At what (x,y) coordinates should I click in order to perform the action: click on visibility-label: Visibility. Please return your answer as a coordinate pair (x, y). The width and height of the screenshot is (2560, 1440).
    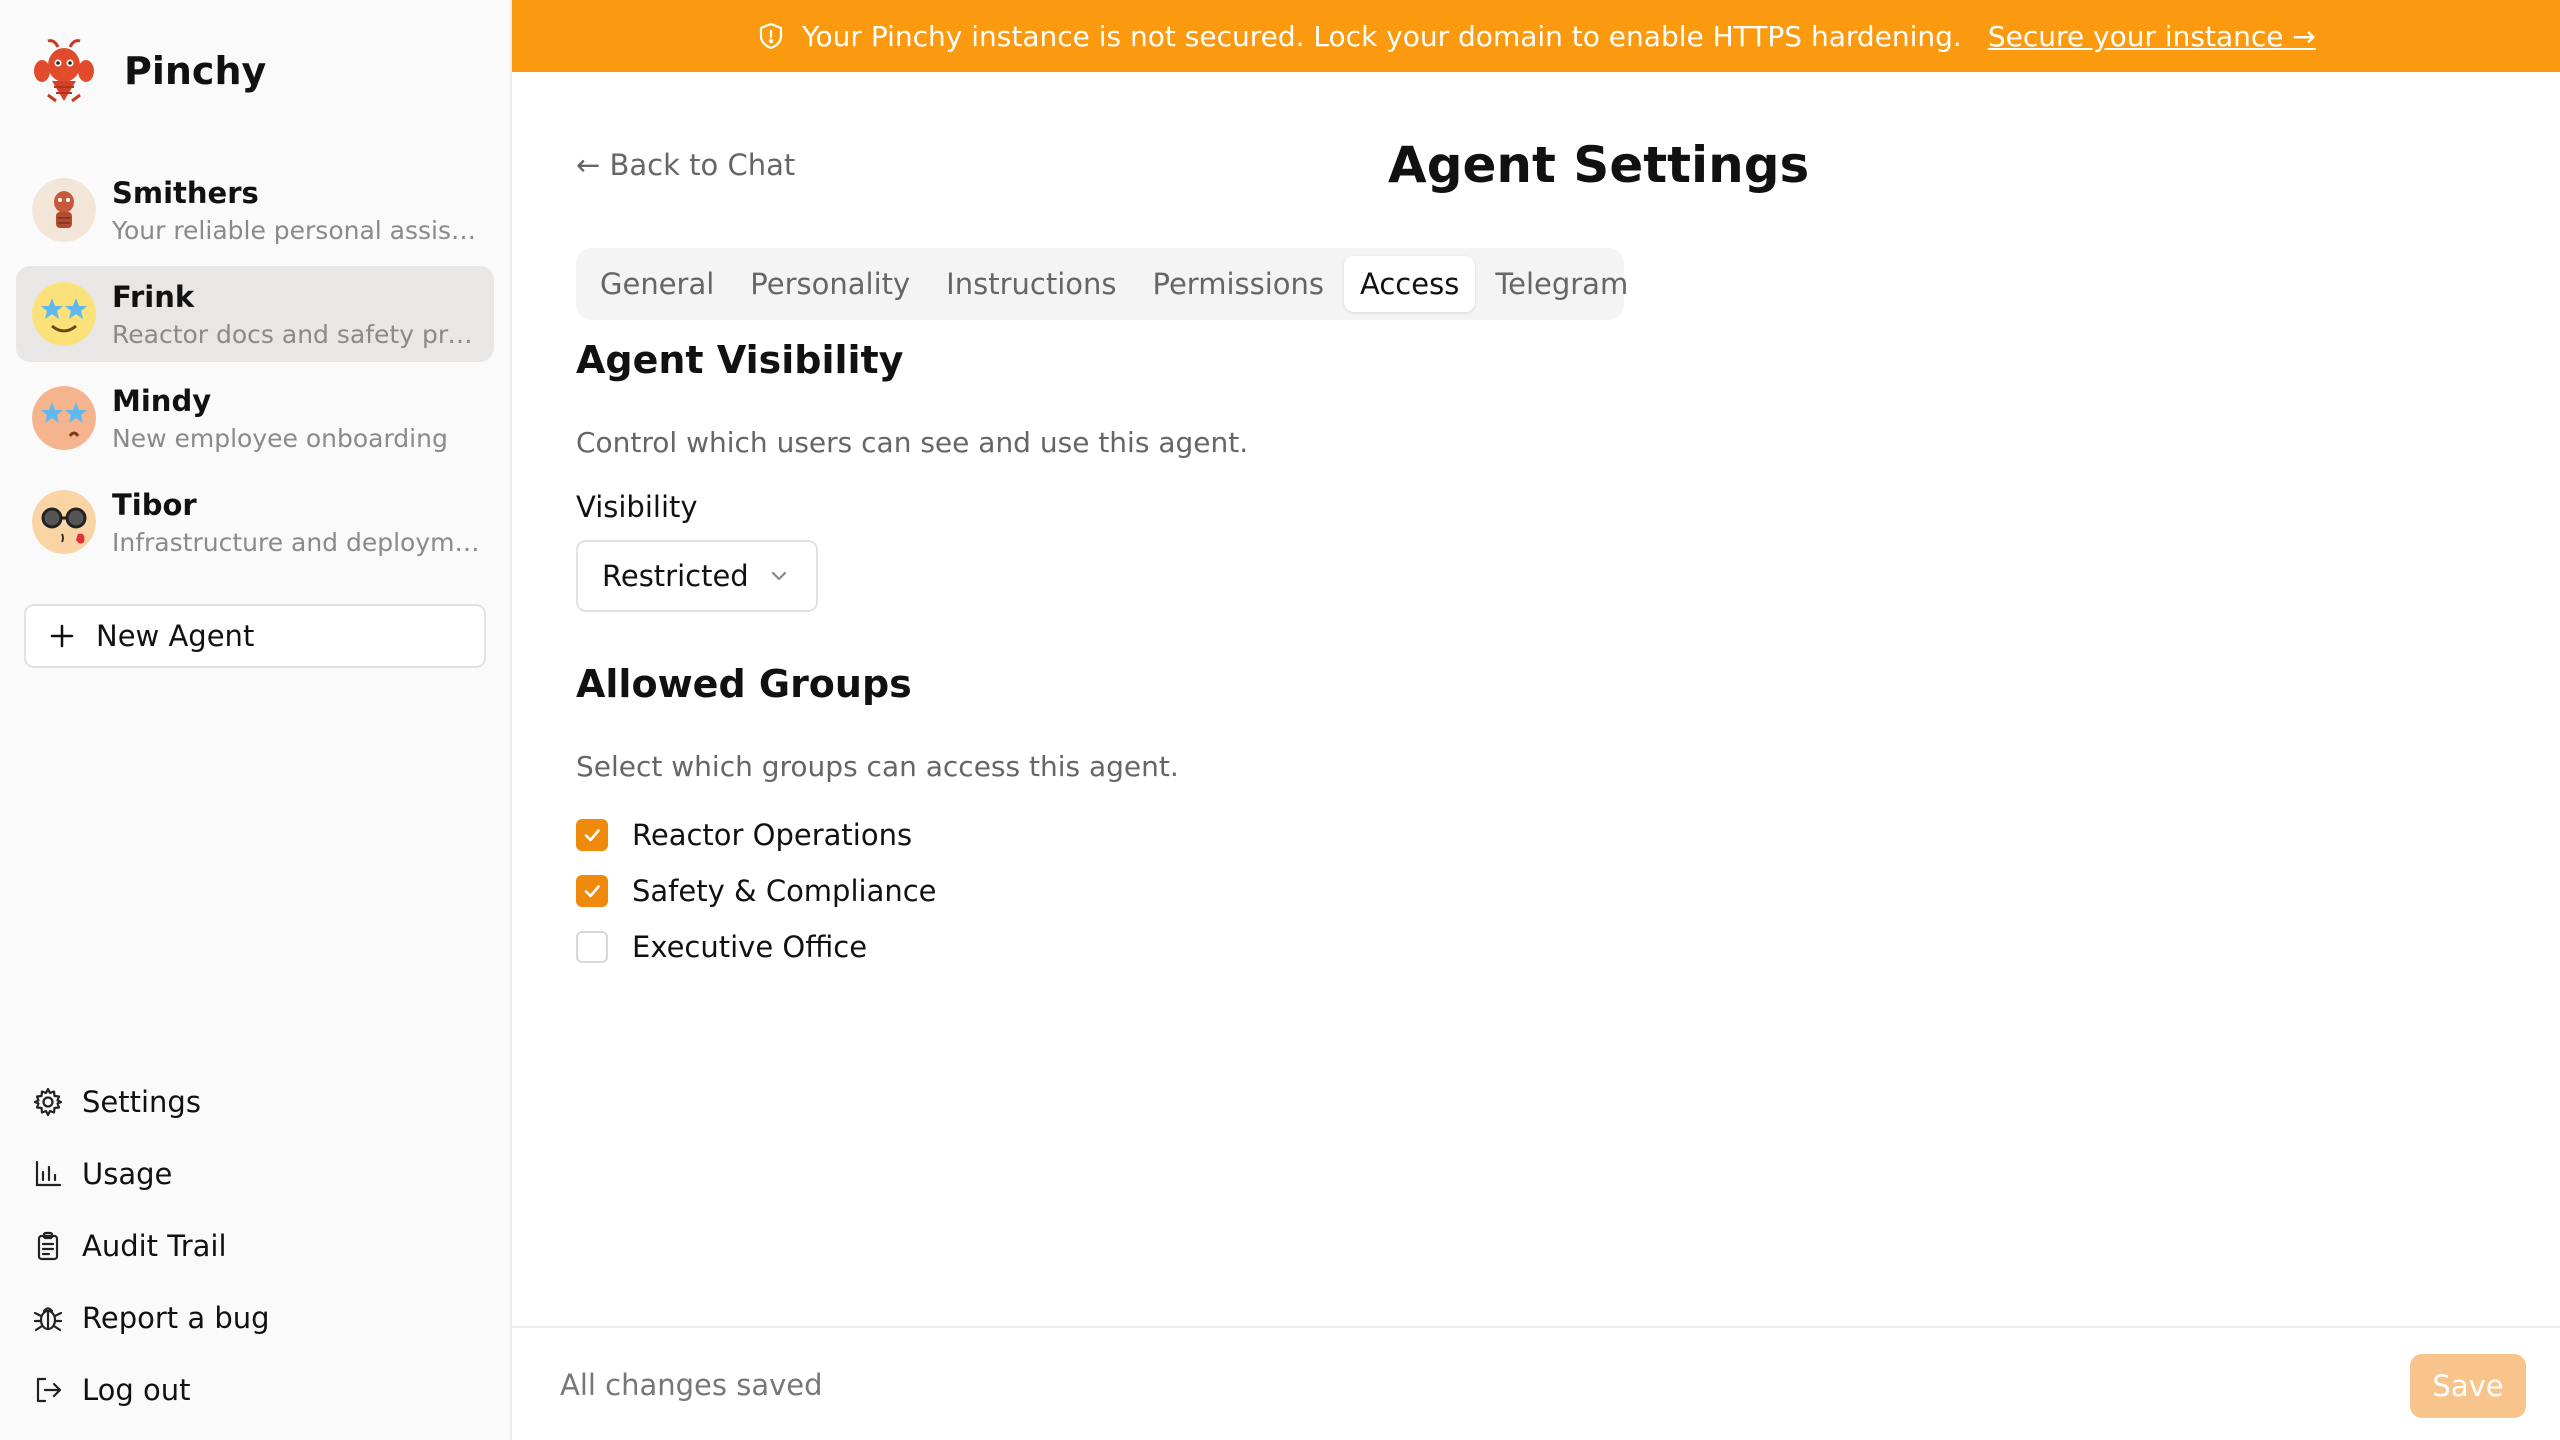
    Looking at the image, I should click on (637, 507).